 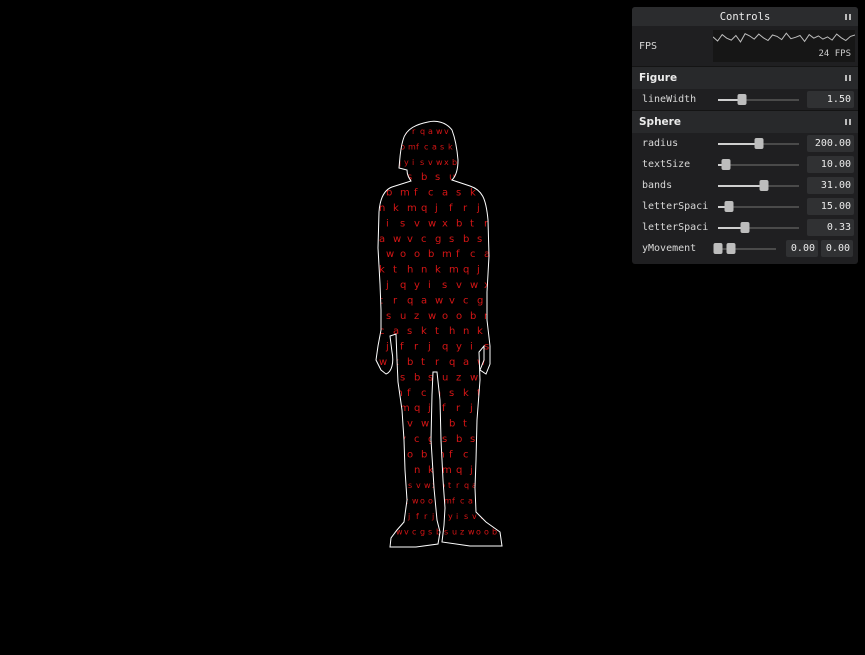 I want to click on sphere-letter: x, so click(x=446, y=162).